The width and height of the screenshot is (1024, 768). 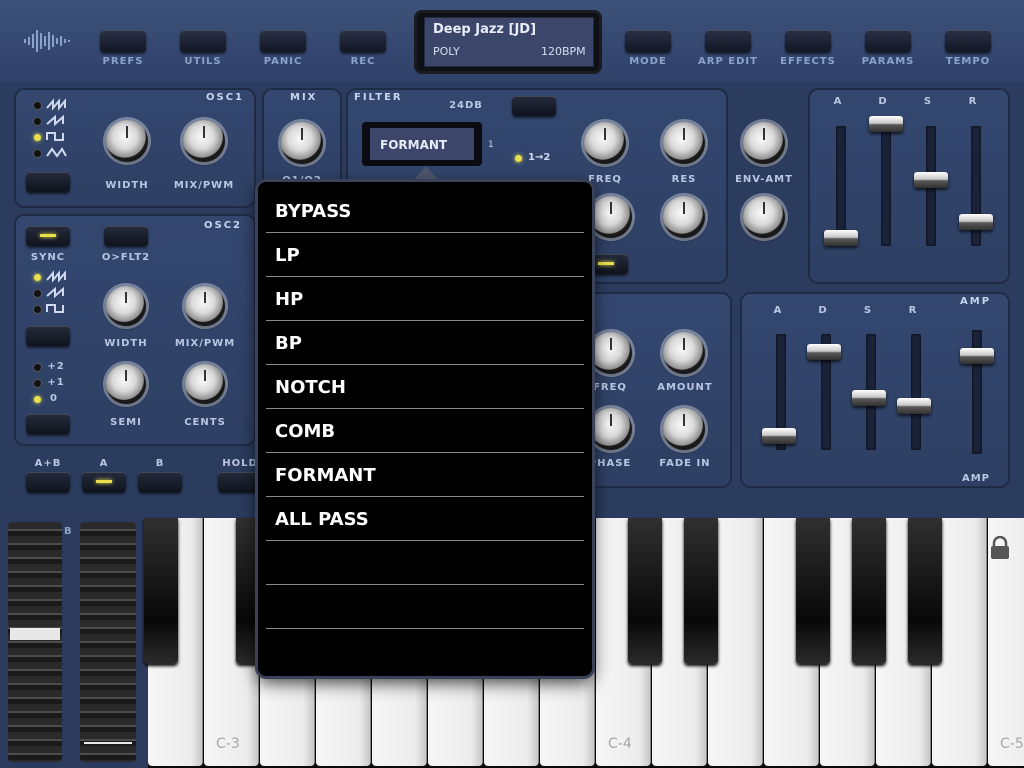 What do you see at coordinates (126, 384) in the screenshot?
I see `semi-knob` at bounding box center [126, 384].